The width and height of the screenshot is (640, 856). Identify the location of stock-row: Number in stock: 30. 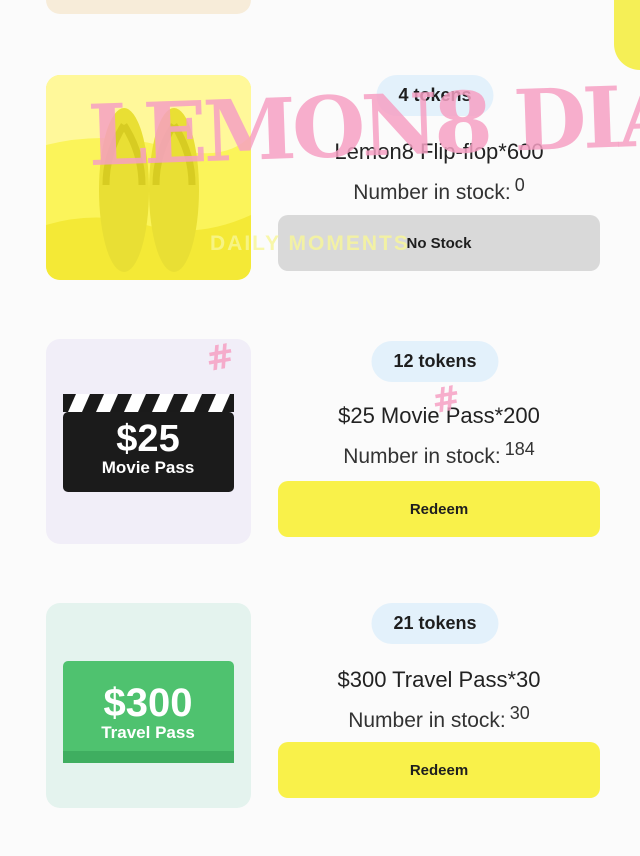
(439, 718).